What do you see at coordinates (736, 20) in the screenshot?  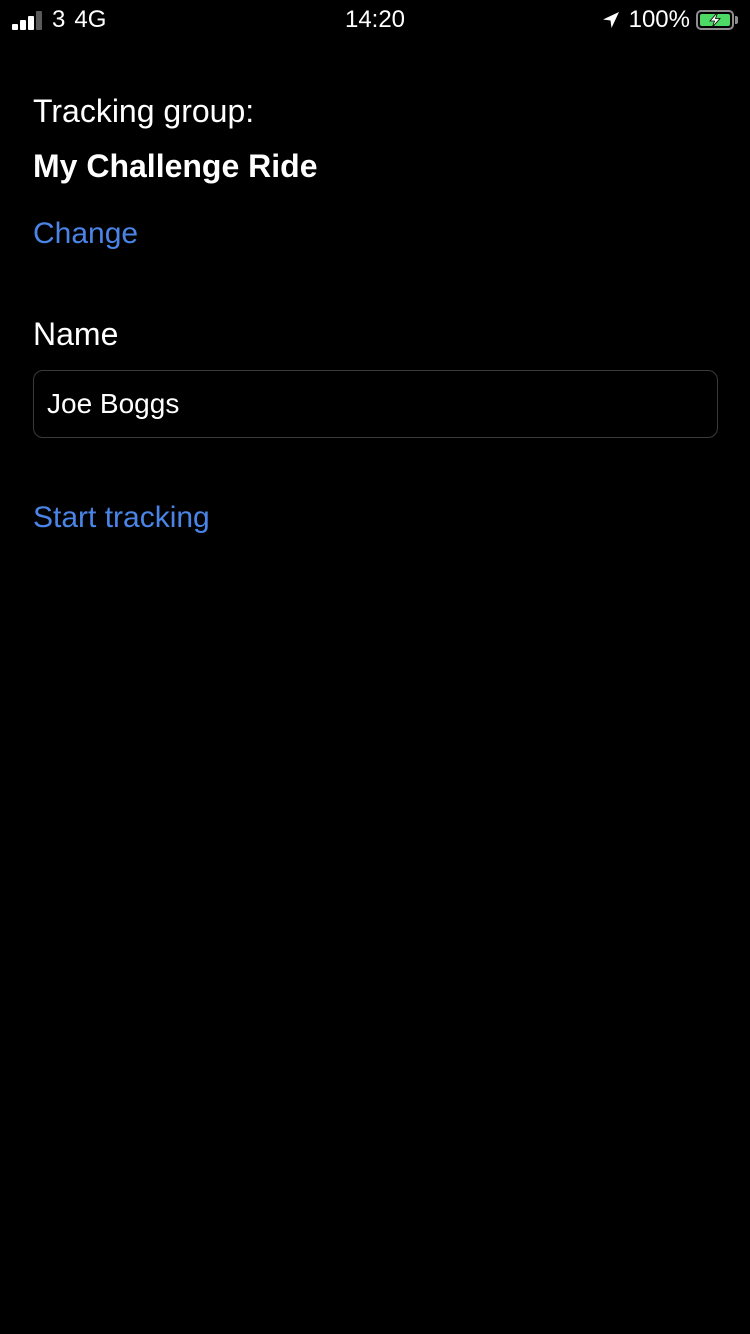 I see `battery-cap` at bounding box center [736, 20].